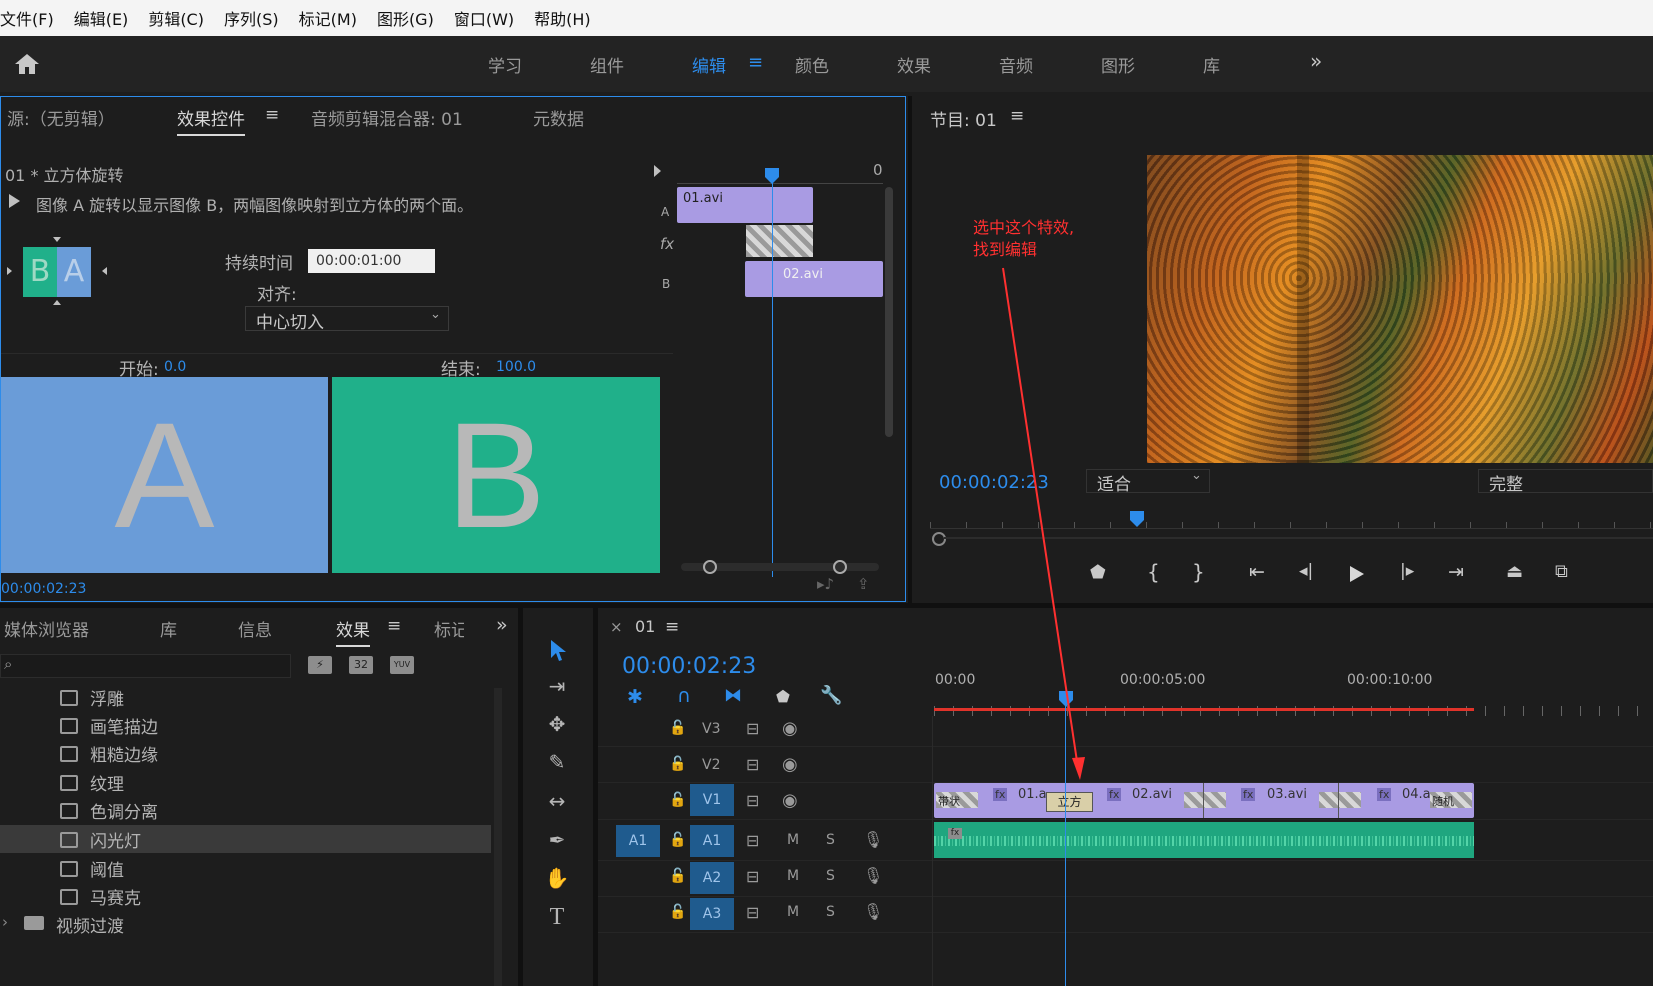 This screenshot has width=1653, height=986. I want to click on export-icon: ⇪, so click(863, 584).